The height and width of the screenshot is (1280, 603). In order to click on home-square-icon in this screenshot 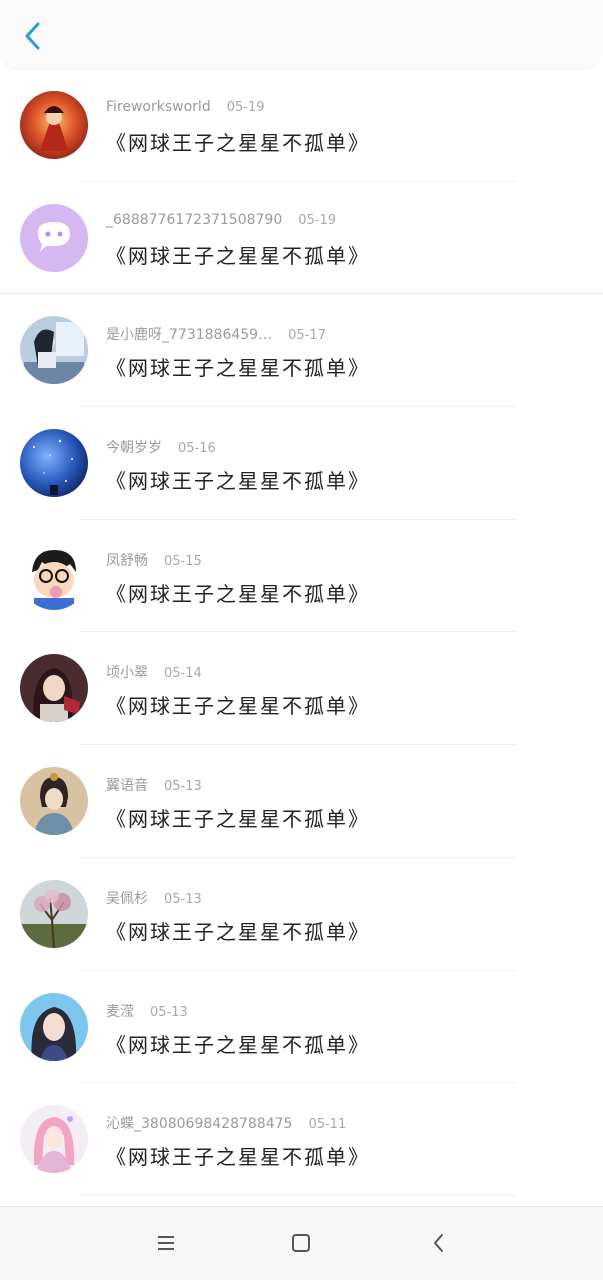, I will do `click(301, 1243)`.